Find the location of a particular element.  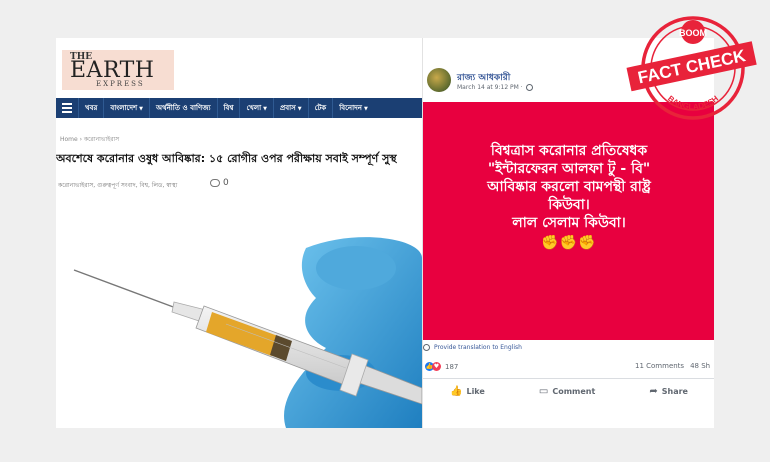

gear-icon is located at coordinates (426, 347).